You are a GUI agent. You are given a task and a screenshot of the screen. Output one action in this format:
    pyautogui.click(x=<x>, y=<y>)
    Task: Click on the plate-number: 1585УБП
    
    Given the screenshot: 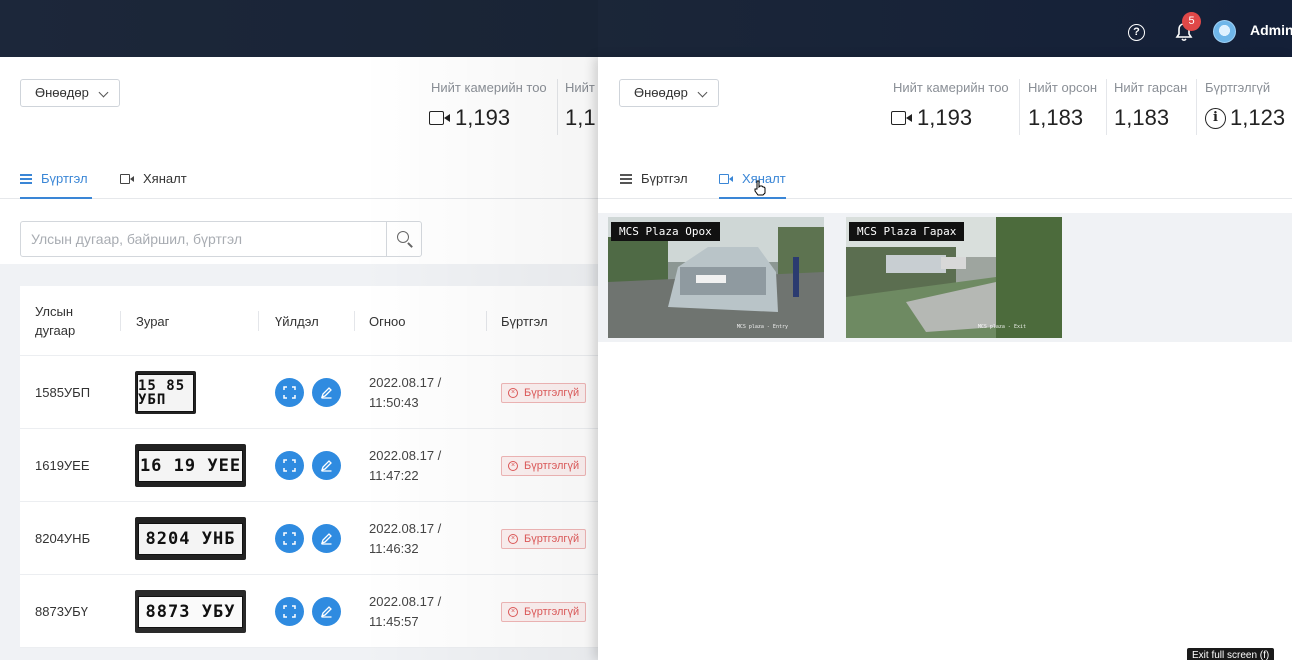 What is the action you would take?
    pyautogui.click(x=63, y=392)
    